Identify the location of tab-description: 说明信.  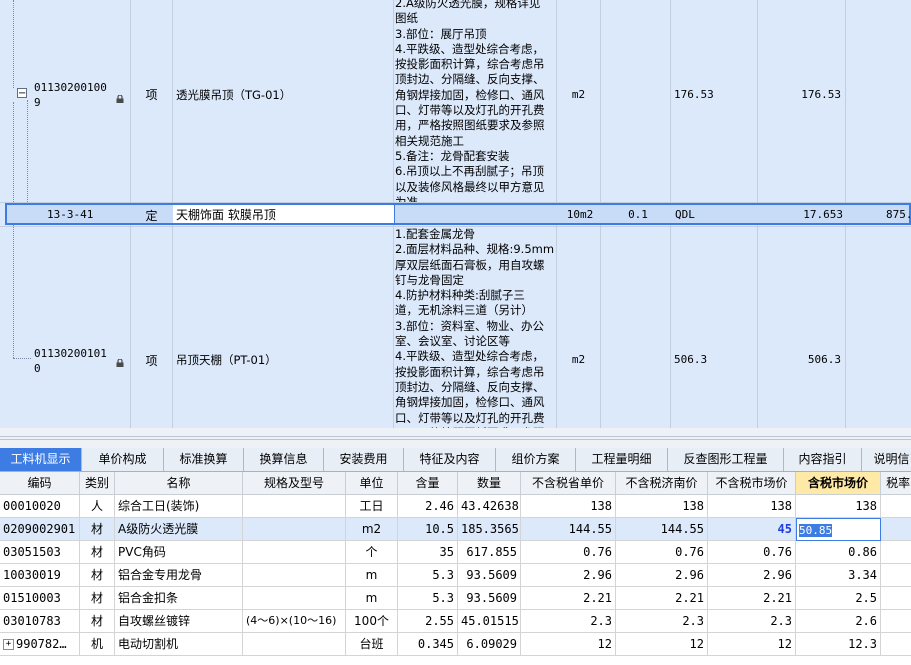
(886, 459).